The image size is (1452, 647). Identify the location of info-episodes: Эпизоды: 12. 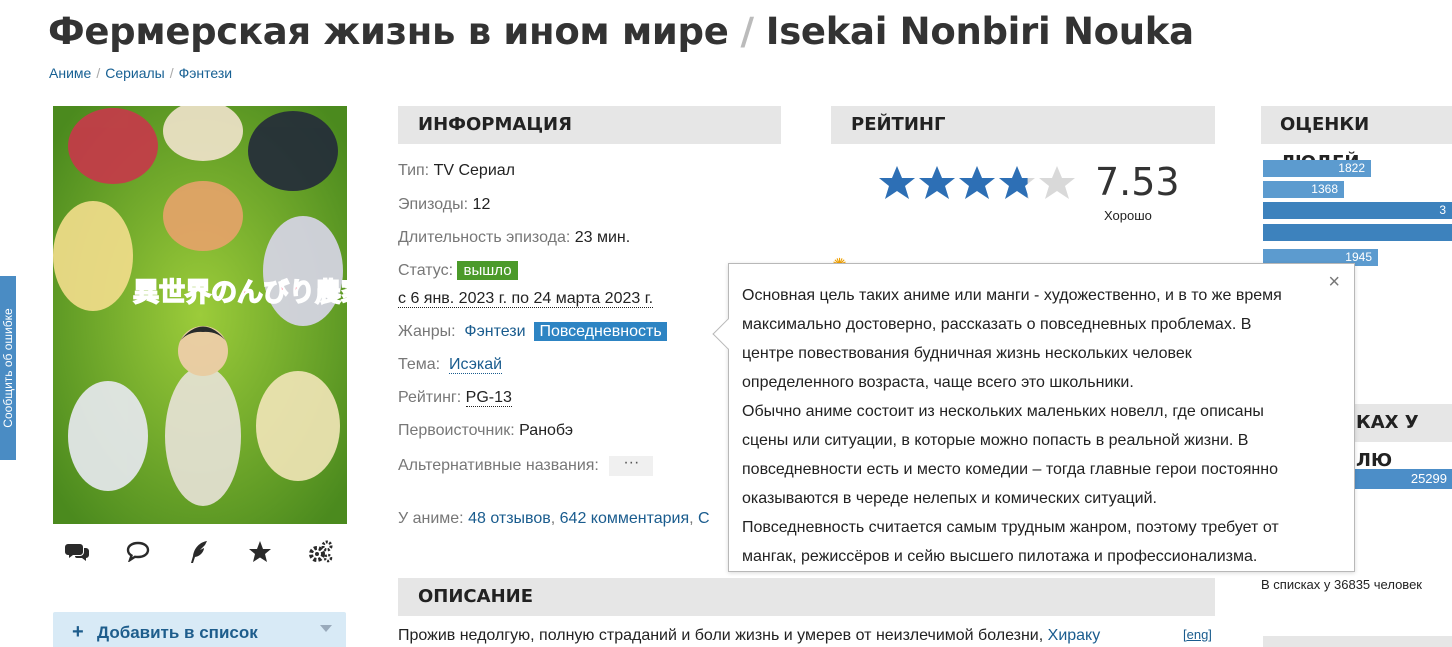
(444, 205).